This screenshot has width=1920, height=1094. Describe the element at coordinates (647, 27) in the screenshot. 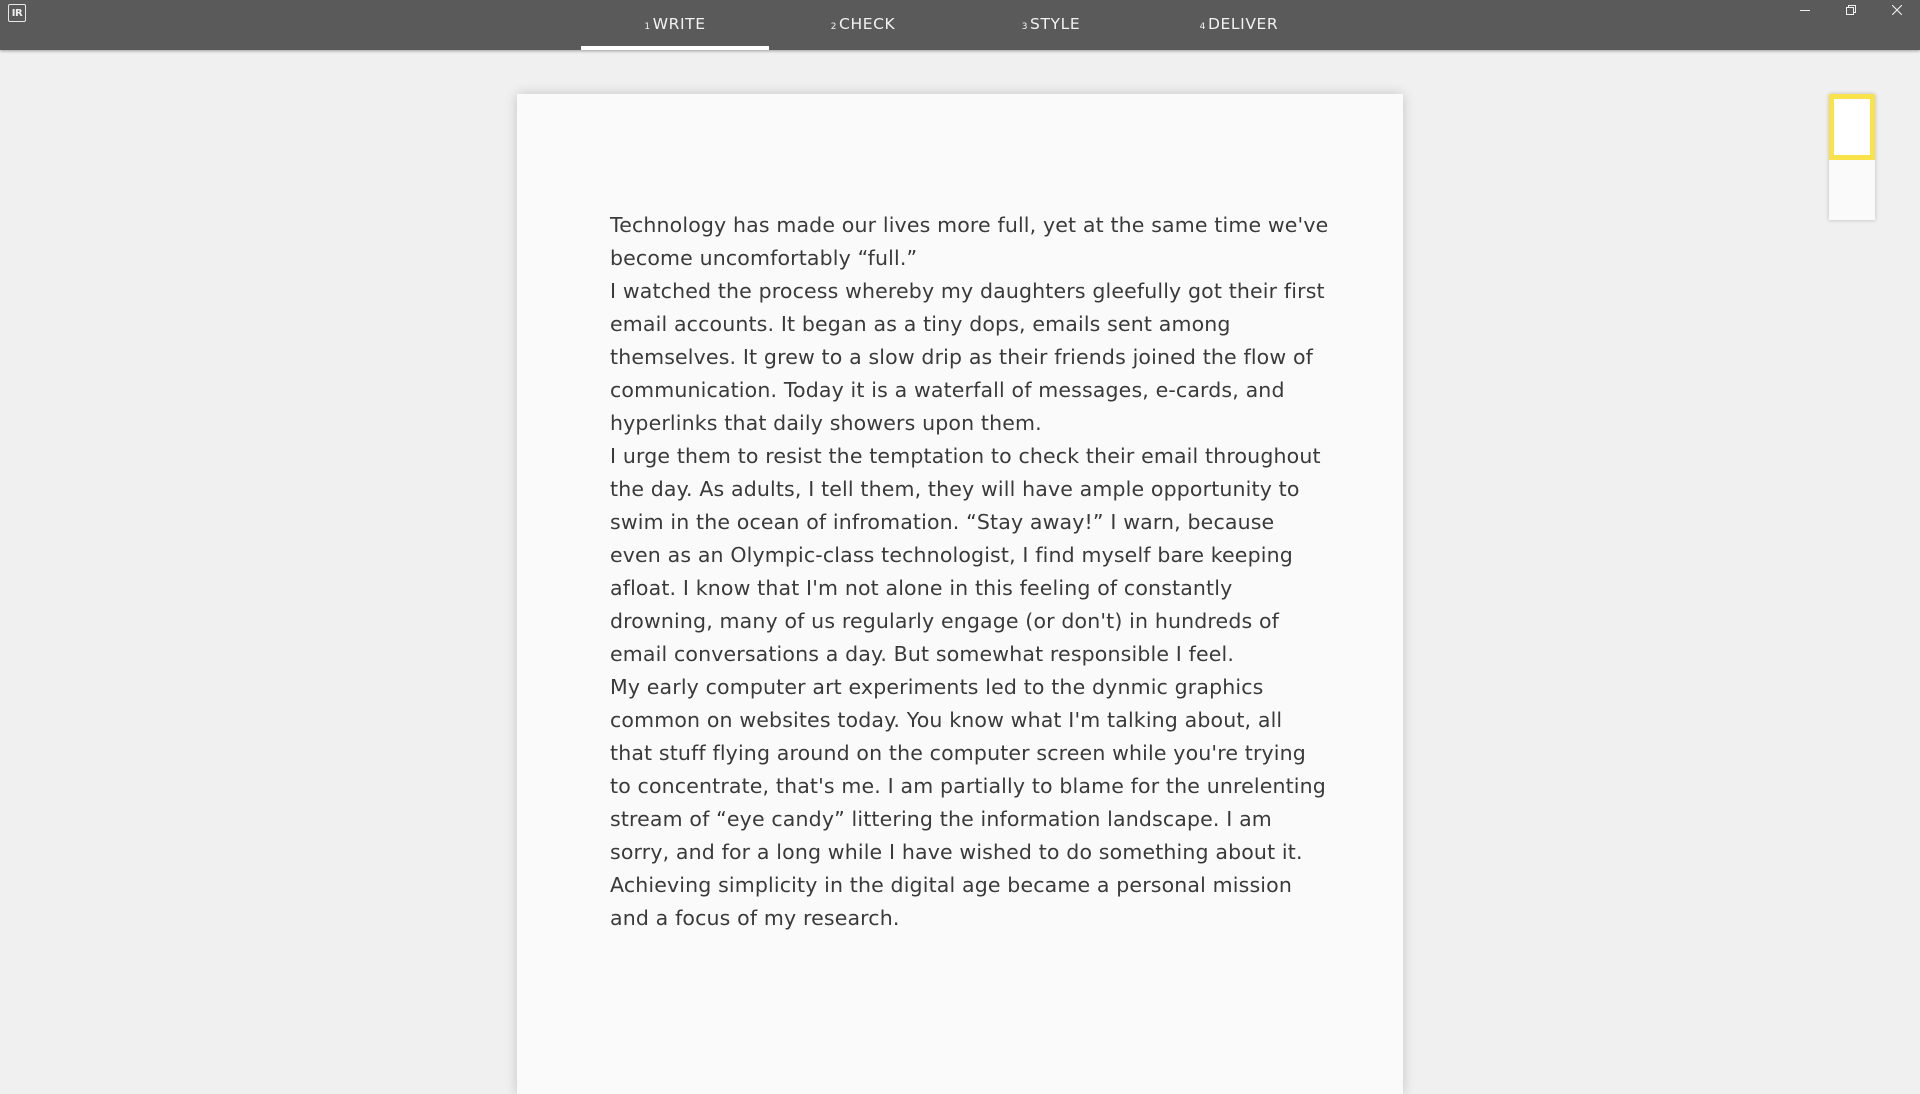

I see `tab-number: 1` at that location.